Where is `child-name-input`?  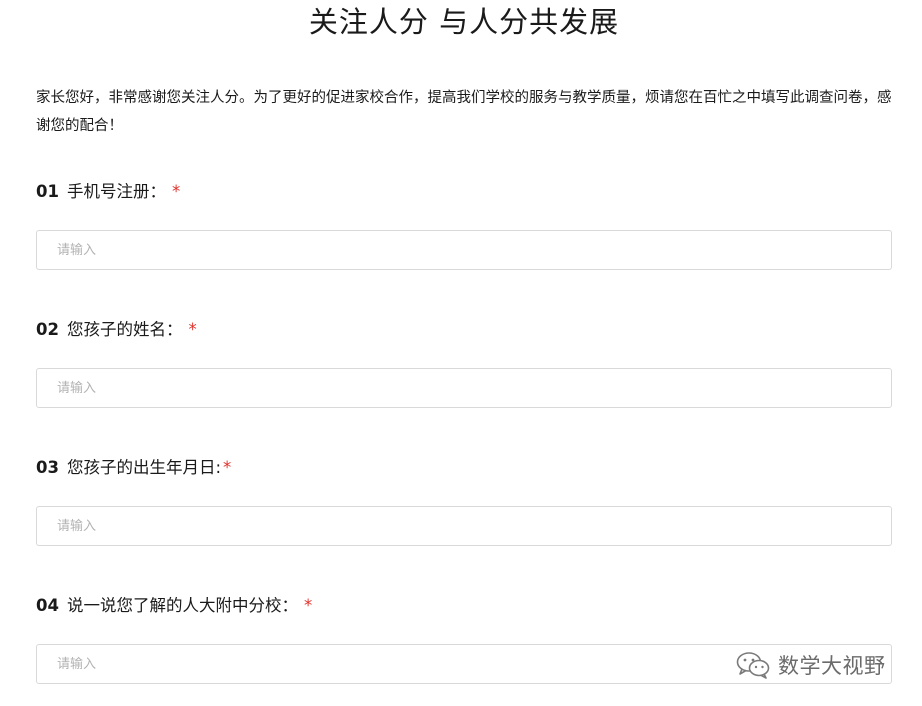 child-name-input is located at coordinates (457, 388).